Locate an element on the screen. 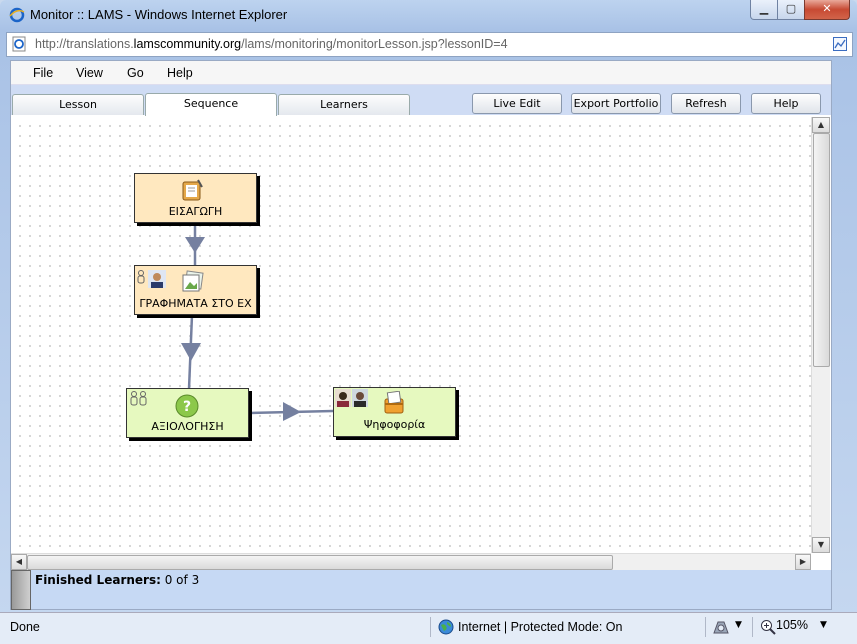 This screenshot has width=857, height=644. export-portfolio-button: Export Portfolio is located at coordinates (616, 103).